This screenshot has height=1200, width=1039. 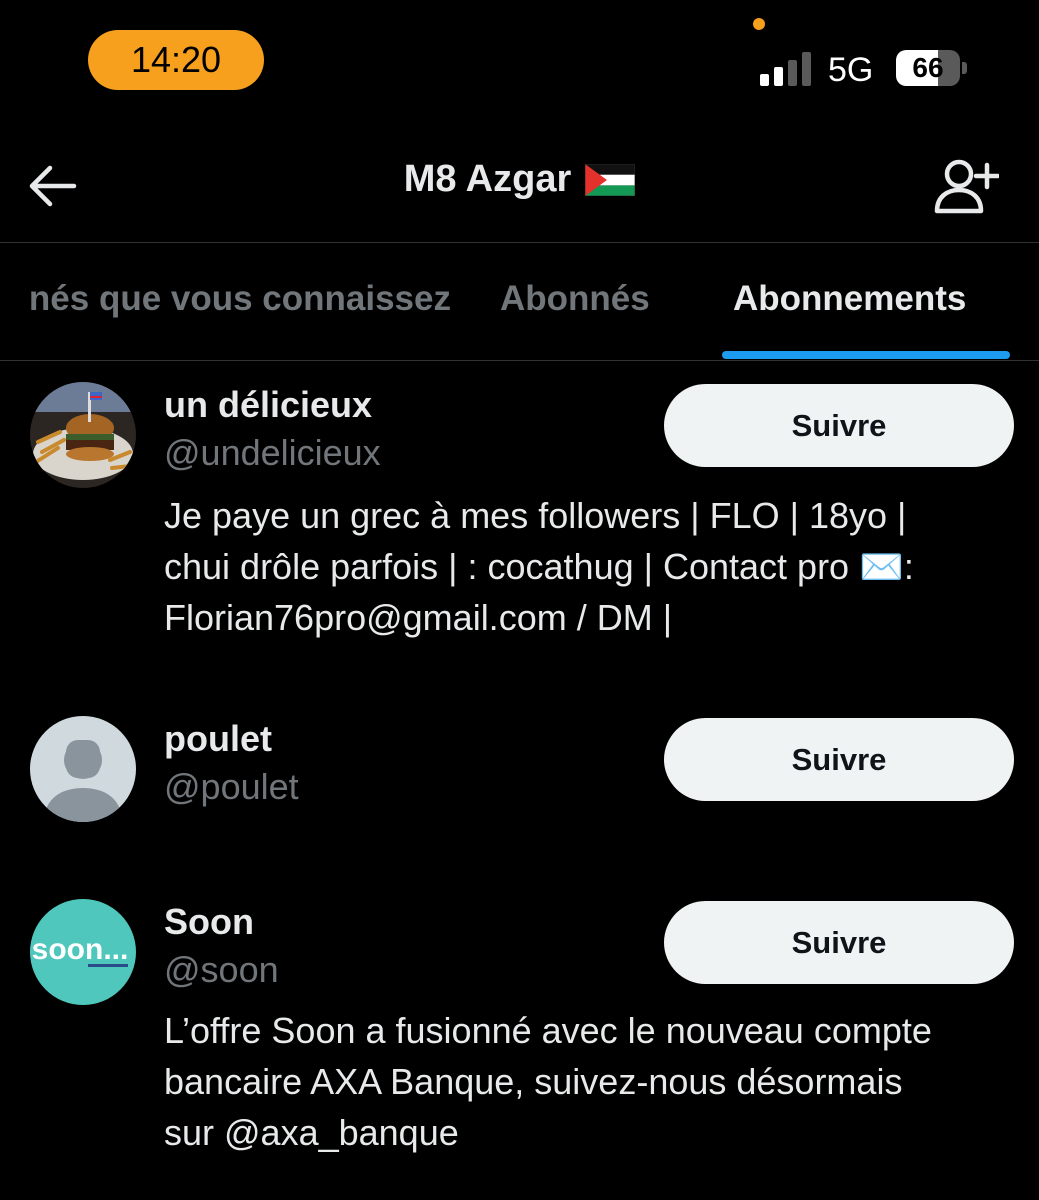 I want to click on privacy-indicator-dot, so click(x=759, y=24).